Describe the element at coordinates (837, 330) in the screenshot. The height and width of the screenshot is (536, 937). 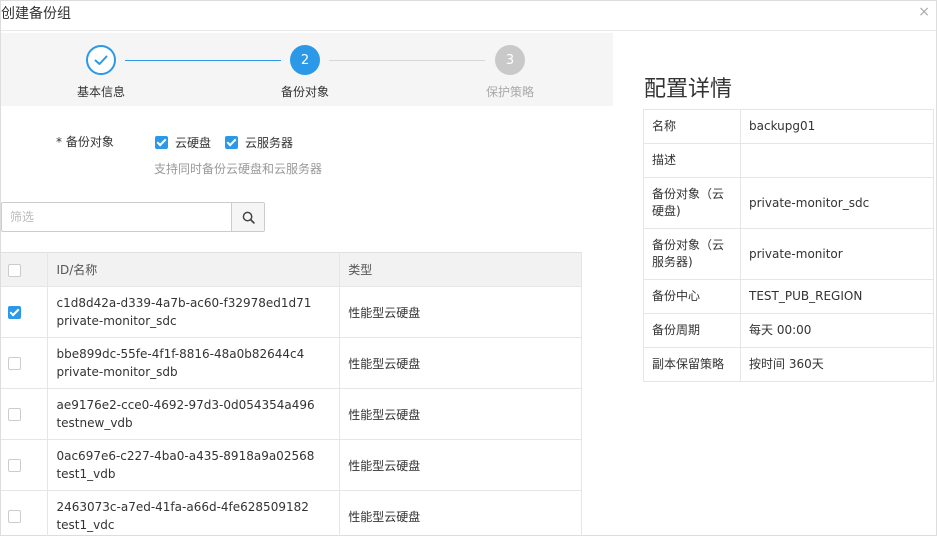
I see `detail-value: 每天 00:00` at that location.